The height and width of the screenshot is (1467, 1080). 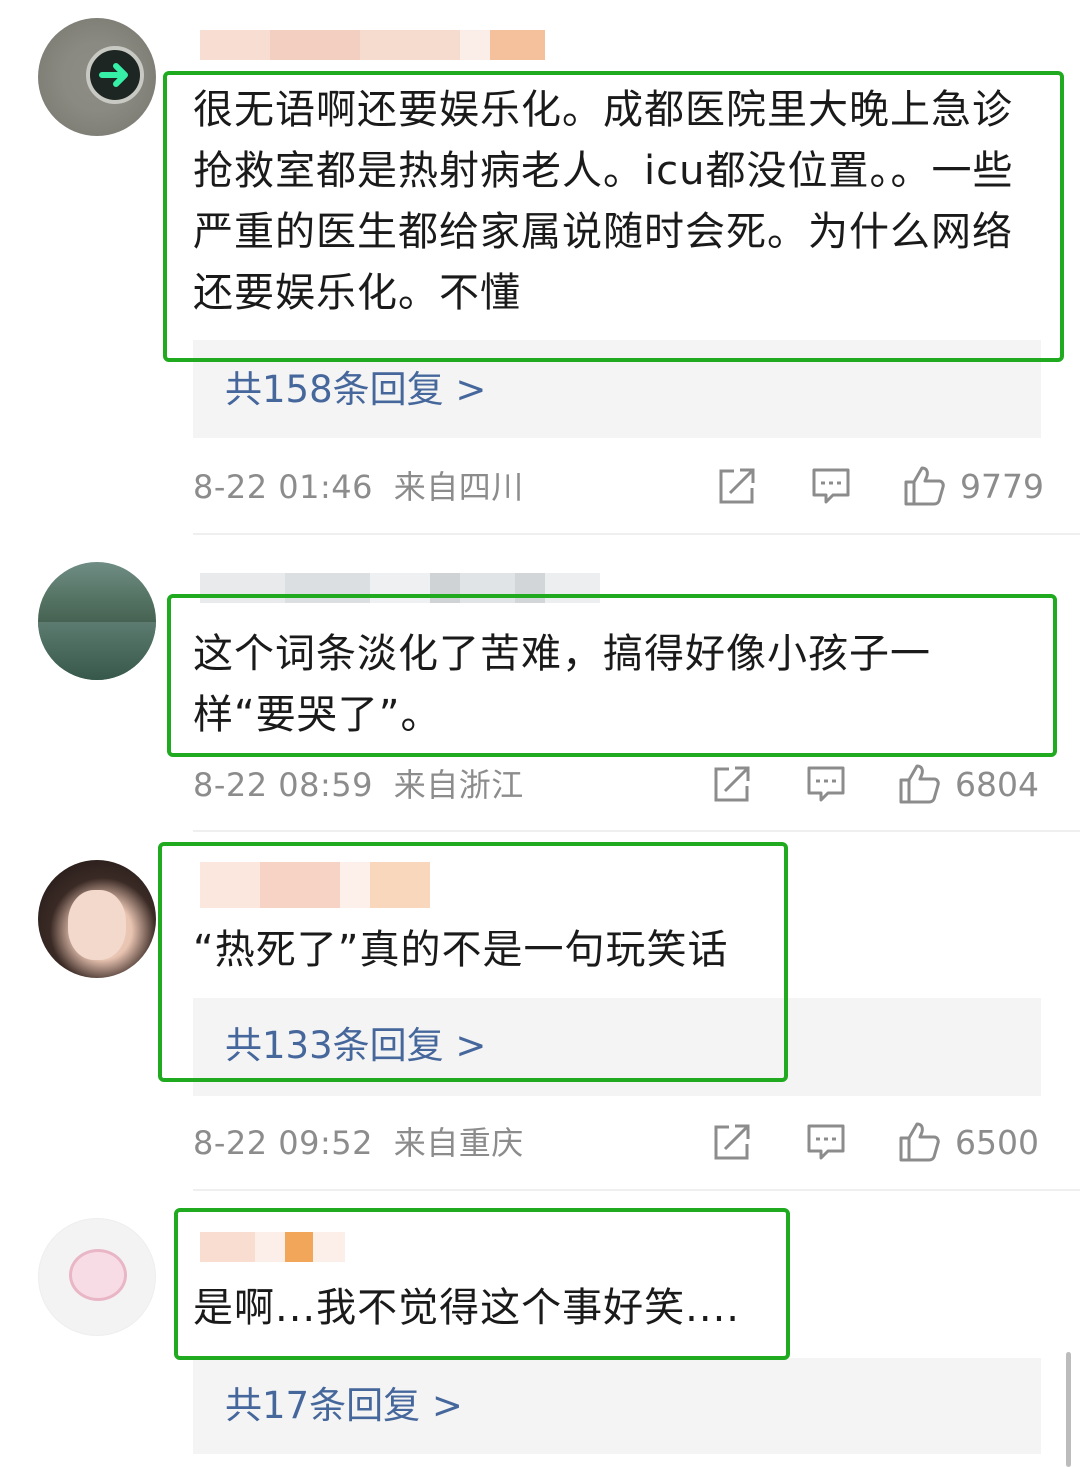 I want to click on avatar-portrait, so click(x=97, y=925).